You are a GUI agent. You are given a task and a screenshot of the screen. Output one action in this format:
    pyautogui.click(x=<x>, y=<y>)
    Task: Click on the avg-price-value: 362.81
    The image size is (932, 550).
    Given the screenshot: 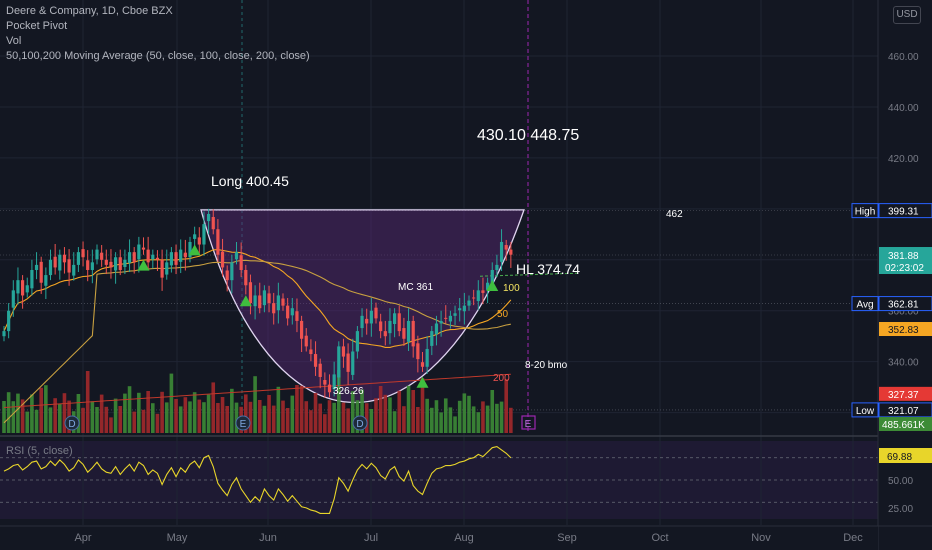 What is the action you would take?
    pyautogui.click(x=903, y=305)
    